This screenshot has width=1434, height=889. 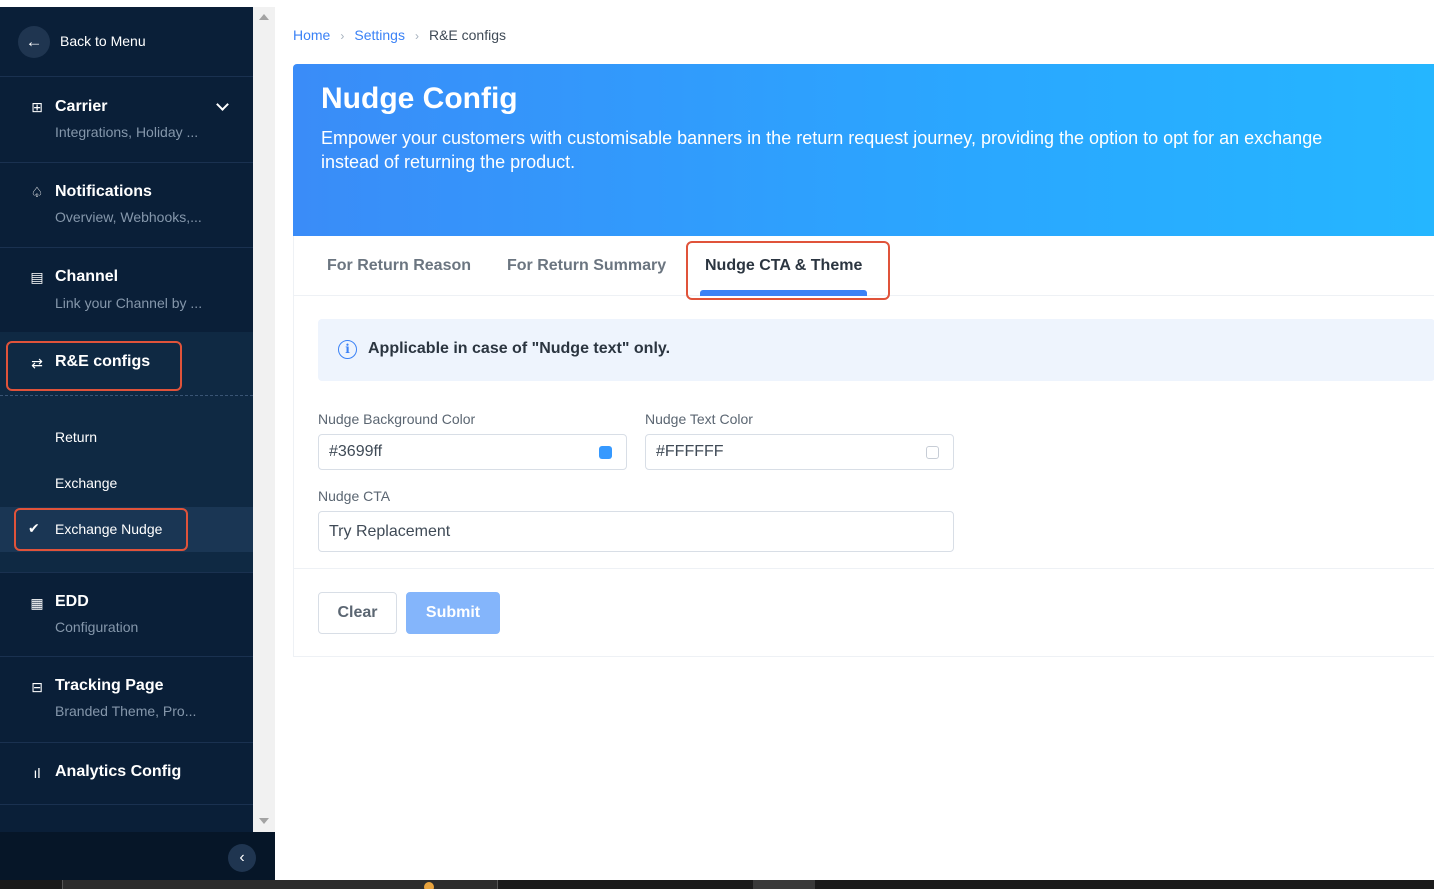 What do you see at coordinates (690, 451) in the screenshot?
I see `text-color-value: #FFFFFF` at bounding box center [690, 451].